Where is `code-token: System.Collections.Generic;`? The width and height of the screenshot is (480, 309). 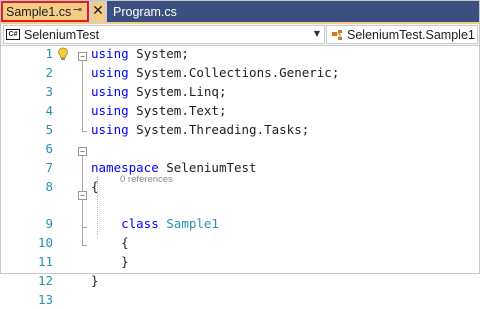
code-token: System.Collections.Generic; is located at coordinates (234, 72).